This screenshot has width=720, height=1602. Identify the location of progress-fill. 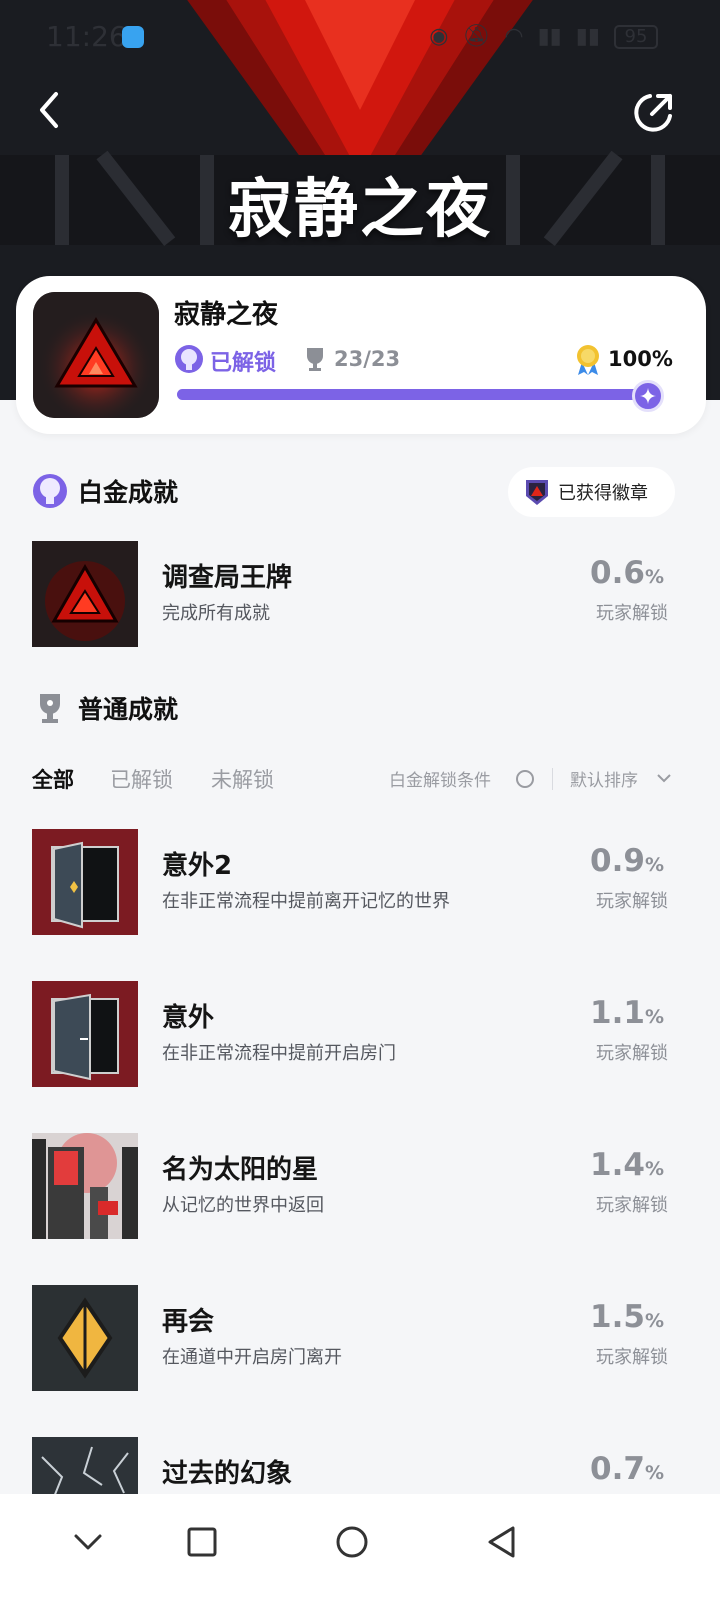
(420, 394).